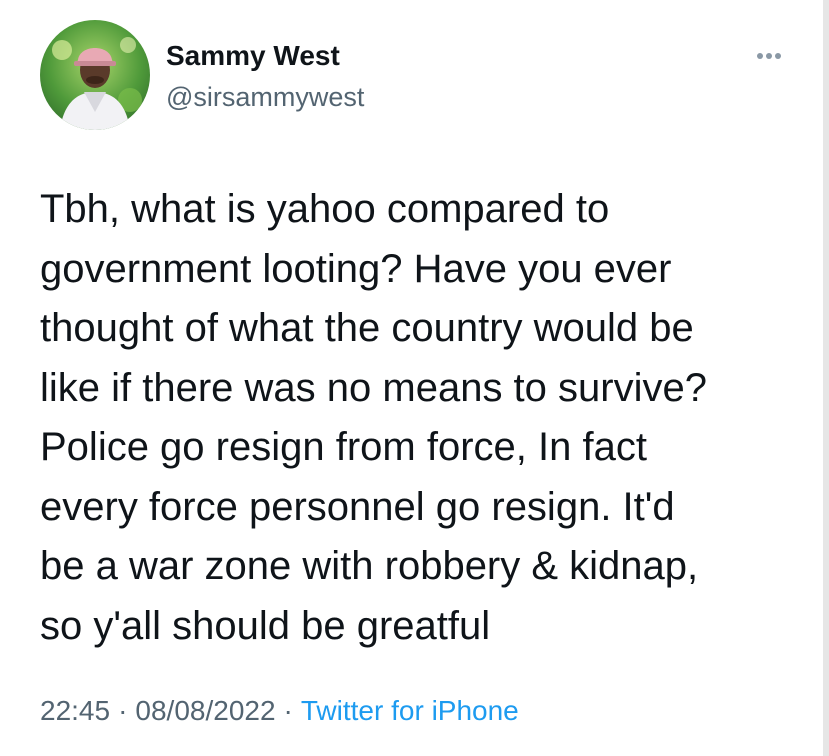  What do you see at coordinates (253, 56) in the screenshot?
I see `author-display-name: Sammy West` at bounding box center [253, 56].